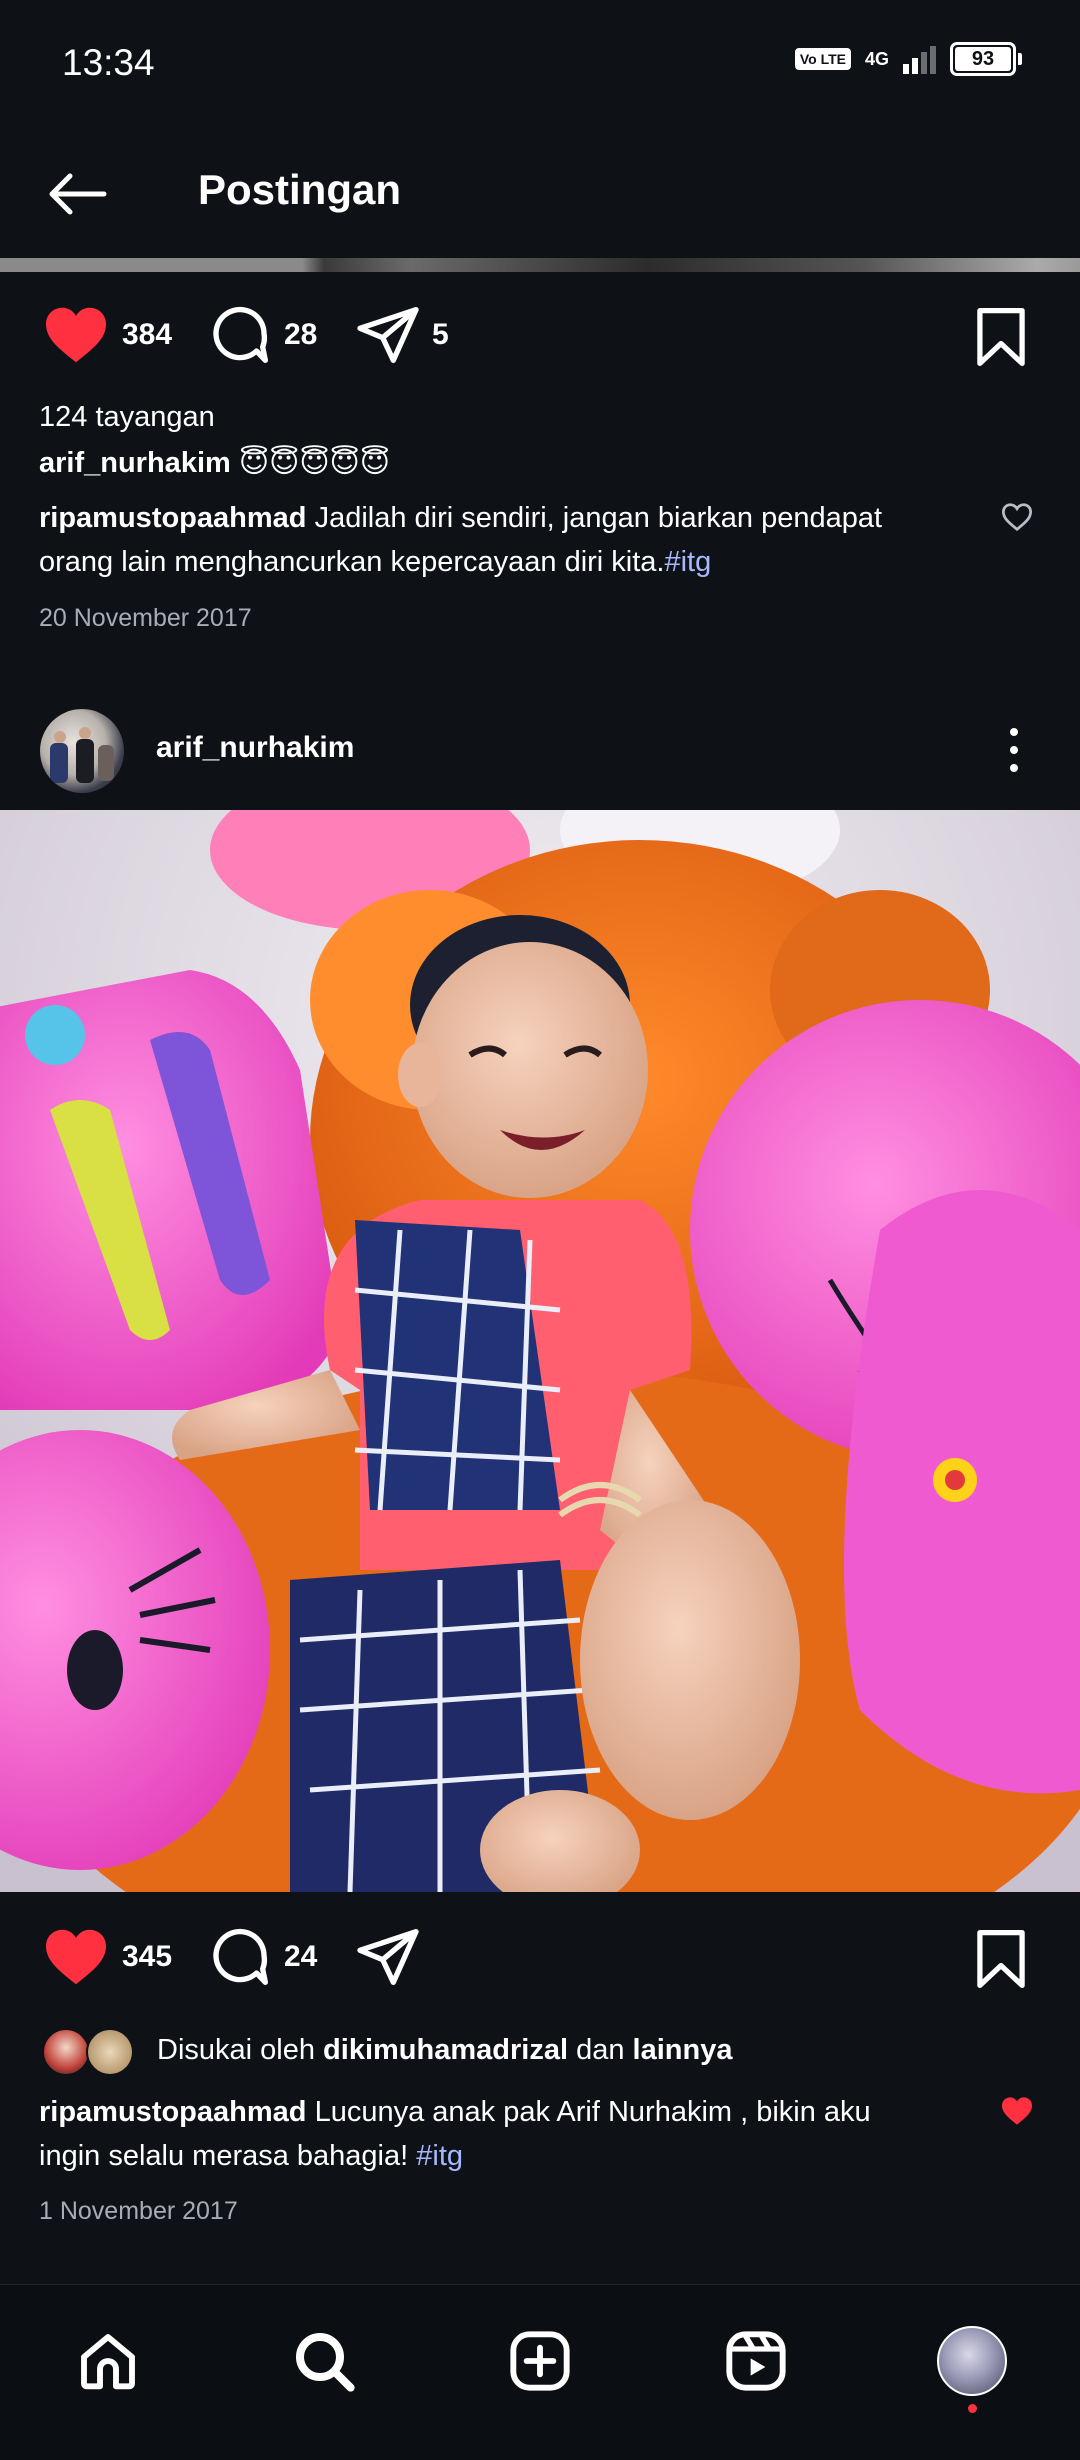 The height and width of the screenshot is (2460, 1080). I want to click on reels-icon, so click(756, 2361).